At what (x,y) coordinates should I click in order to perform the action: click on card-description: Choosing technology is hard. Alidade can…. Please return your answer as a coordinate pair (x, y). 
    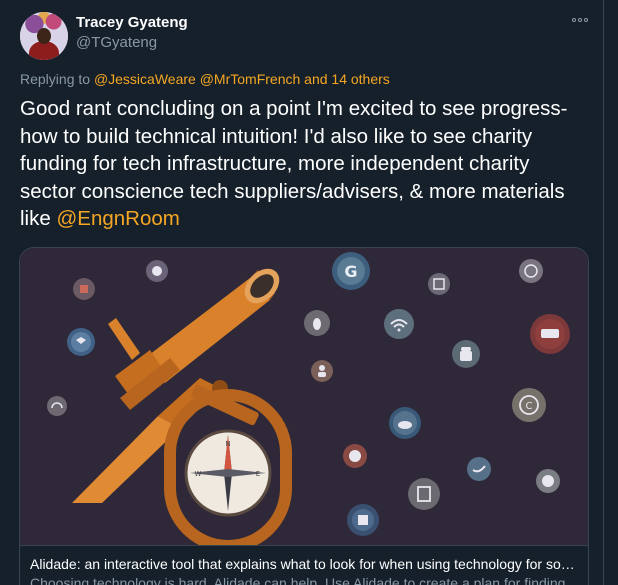
    Looking at the image, I should click on (305, 580).